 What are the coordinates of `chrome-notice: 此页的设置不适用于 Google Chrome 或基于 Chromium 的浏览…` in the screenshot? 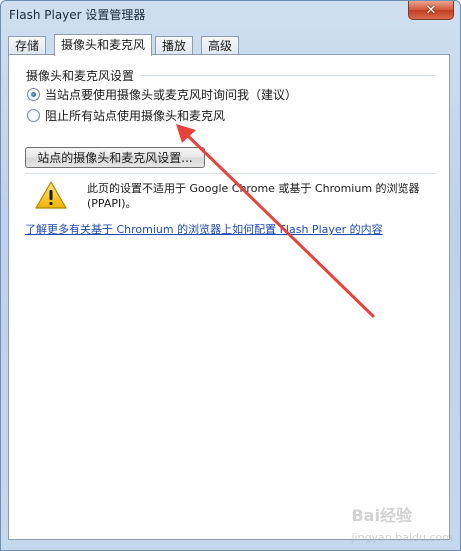 It's located at (253, 196).